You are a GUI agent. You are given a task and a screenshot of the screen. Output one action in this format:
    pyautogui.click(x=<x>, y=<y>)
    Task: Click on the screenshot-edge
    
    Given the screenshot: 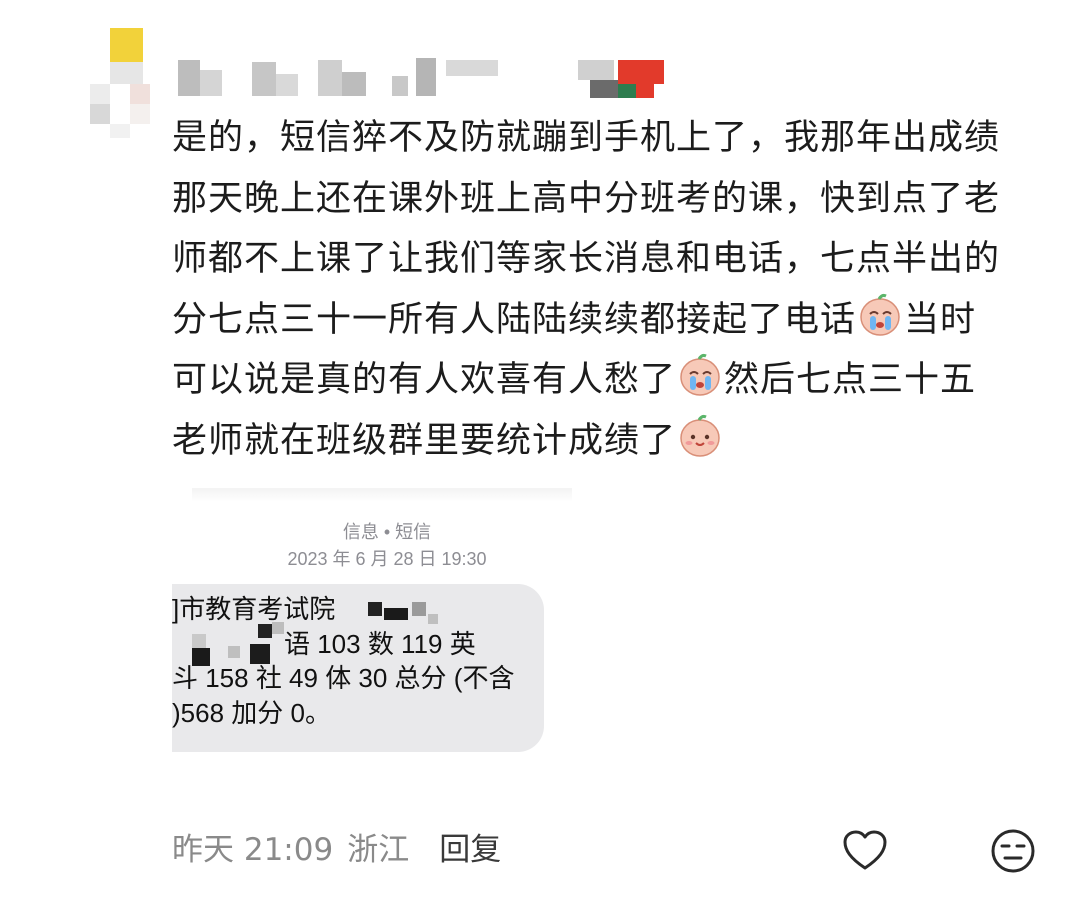 What is the action you would take?
    pyautogui.click(x=382, y=495)
    